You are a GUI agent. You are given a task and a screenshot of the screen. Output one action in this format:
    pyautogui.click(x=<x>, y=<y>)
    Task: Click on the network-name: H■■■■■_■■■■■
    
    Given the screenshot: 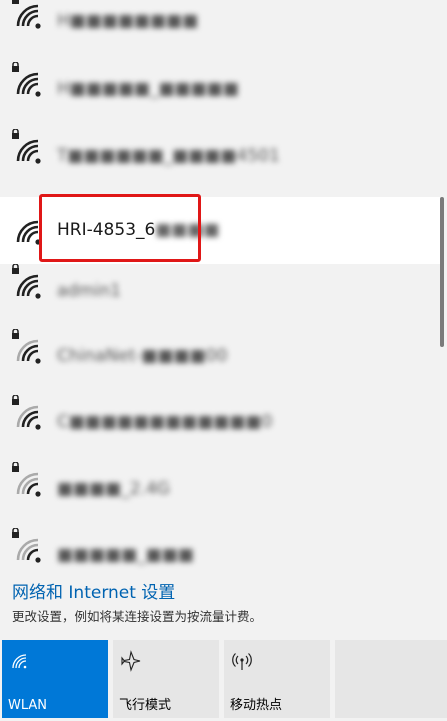 What is the action you would take?
    pyautogui.click(x=148, y=89)
    